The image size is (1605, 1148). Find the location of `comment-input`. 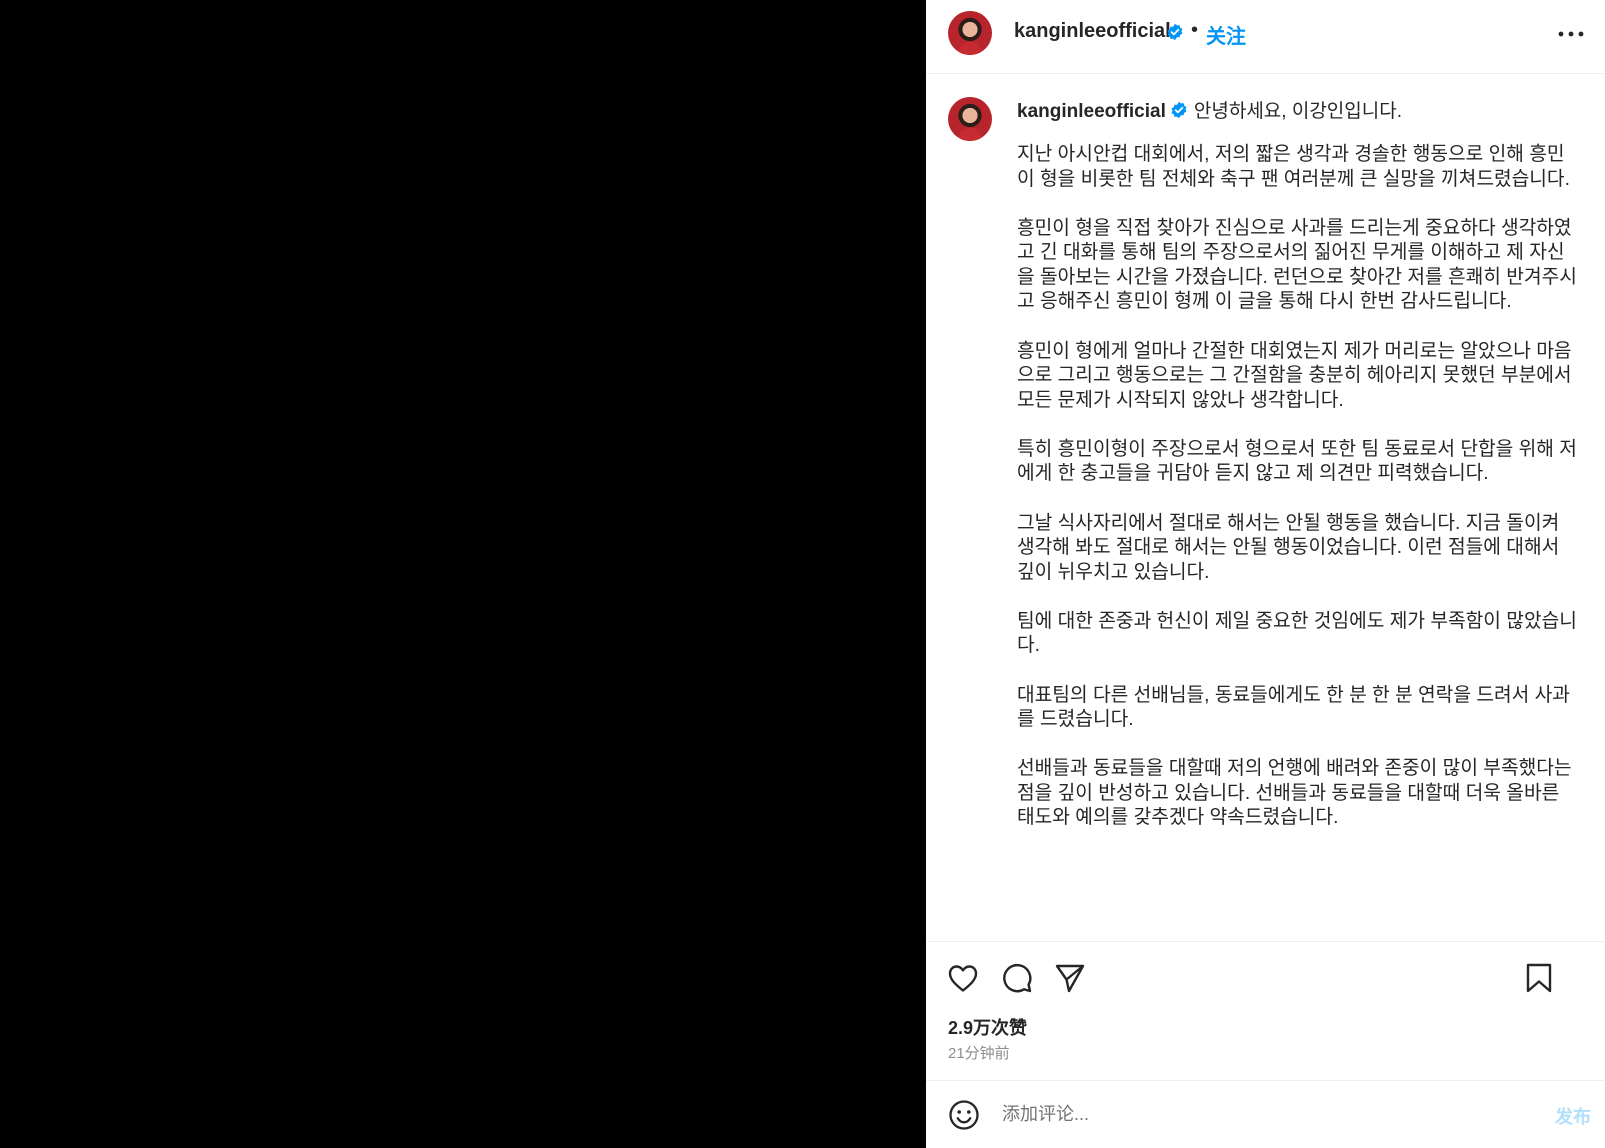

comment-input is located at coordinates (1252, 1114).